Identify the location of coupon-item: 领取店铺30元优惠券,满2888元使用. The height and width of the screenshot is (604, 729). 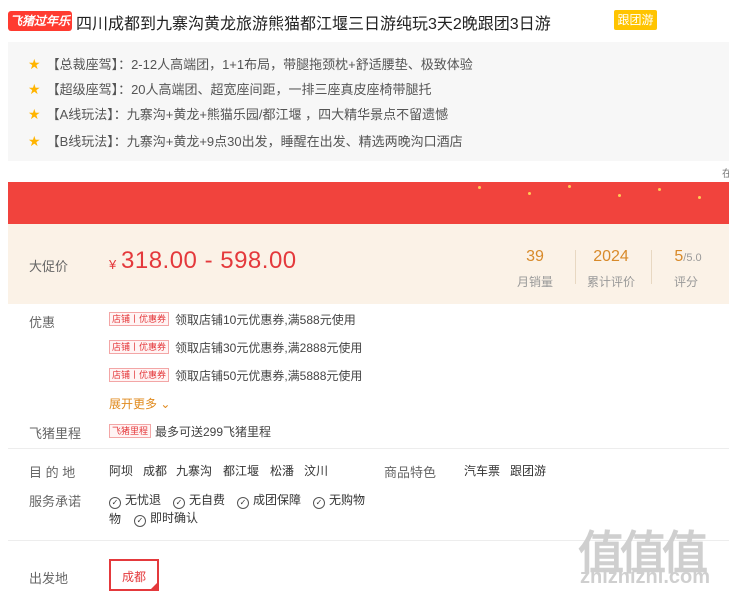
(268, 347).